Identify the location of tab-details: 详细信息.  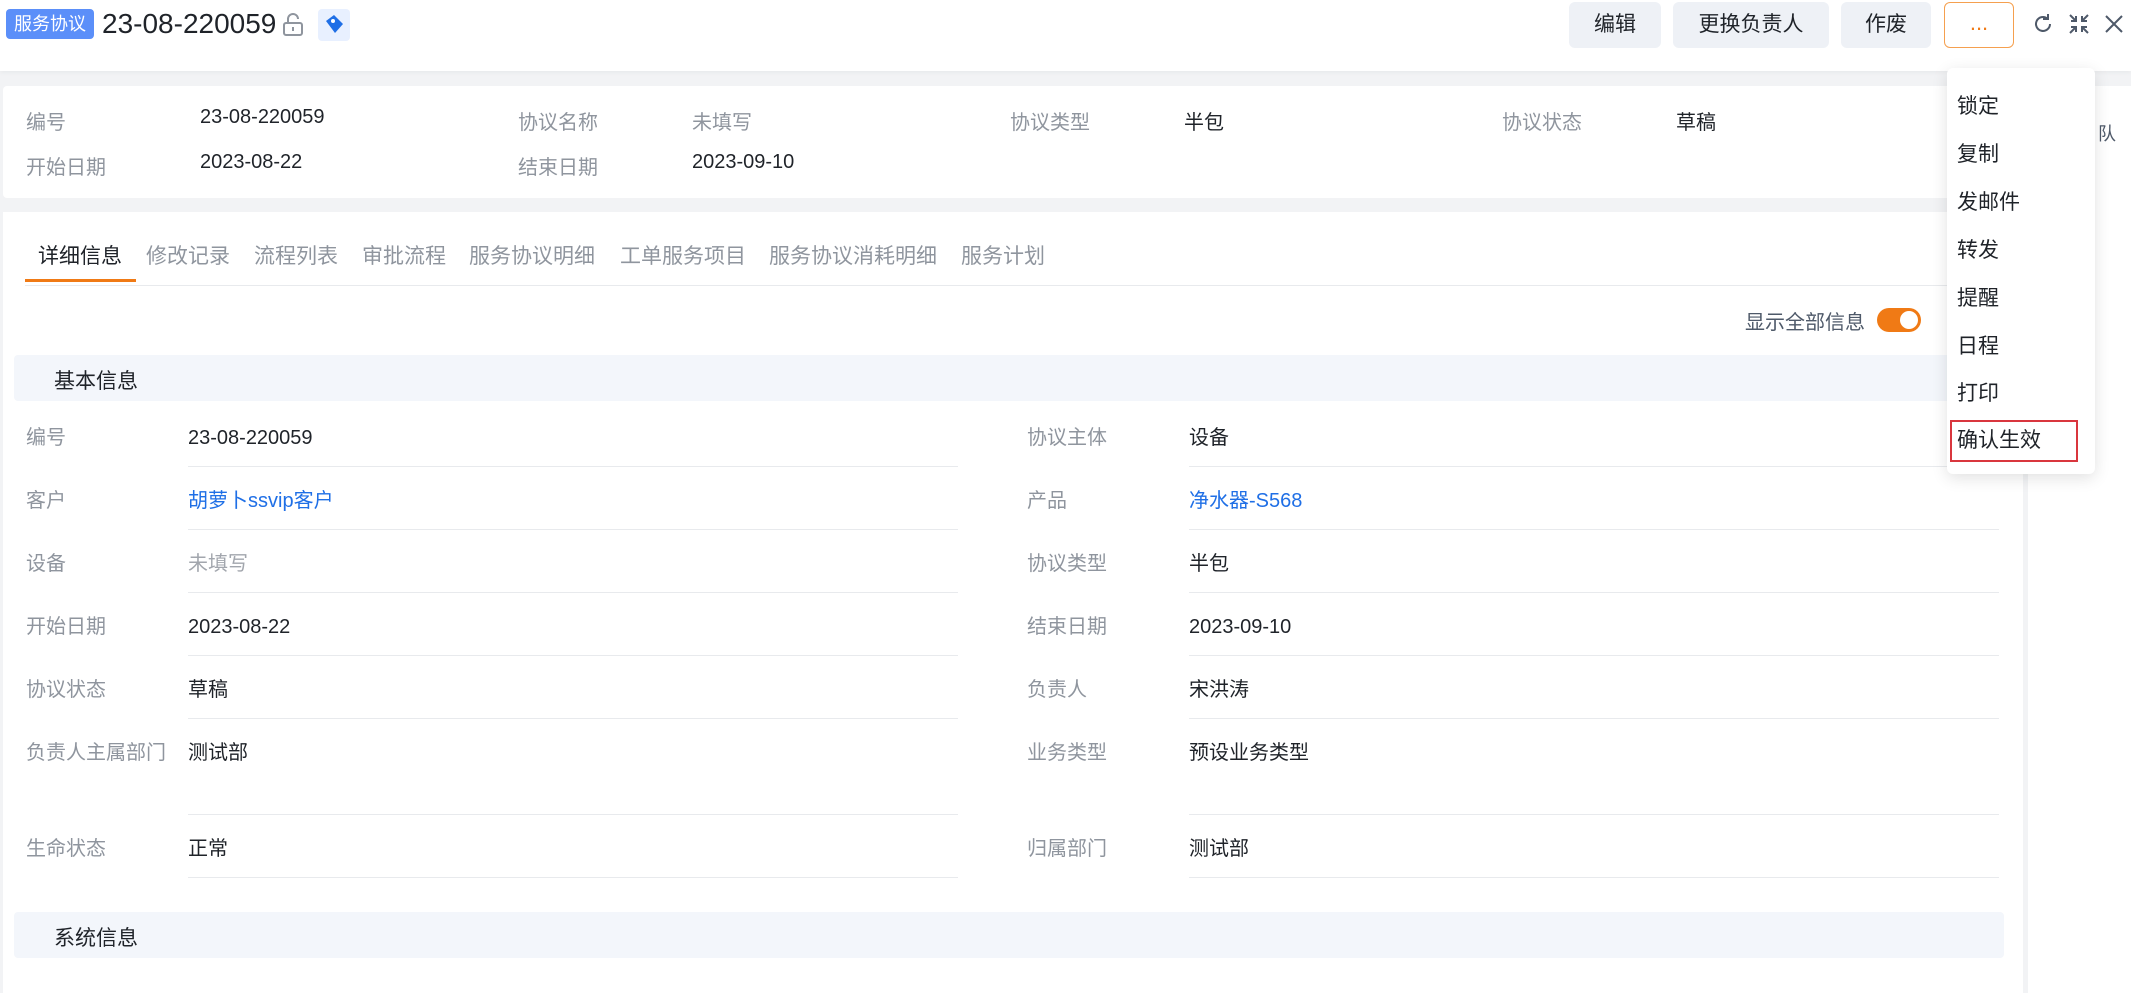
(80, 255).